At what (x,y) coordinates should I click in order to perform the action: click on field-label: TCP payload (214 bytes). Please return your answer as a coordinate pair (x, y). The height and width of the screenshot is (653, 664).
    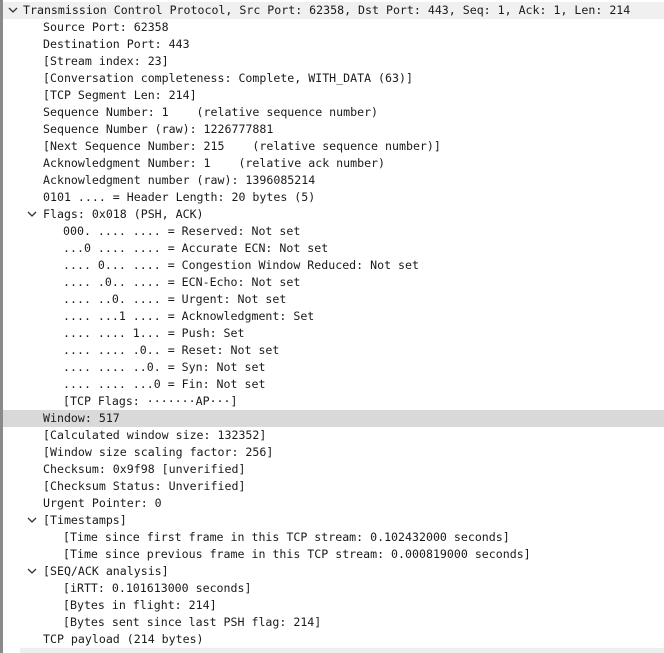
    Looking at the image, I should click on (123, 639).